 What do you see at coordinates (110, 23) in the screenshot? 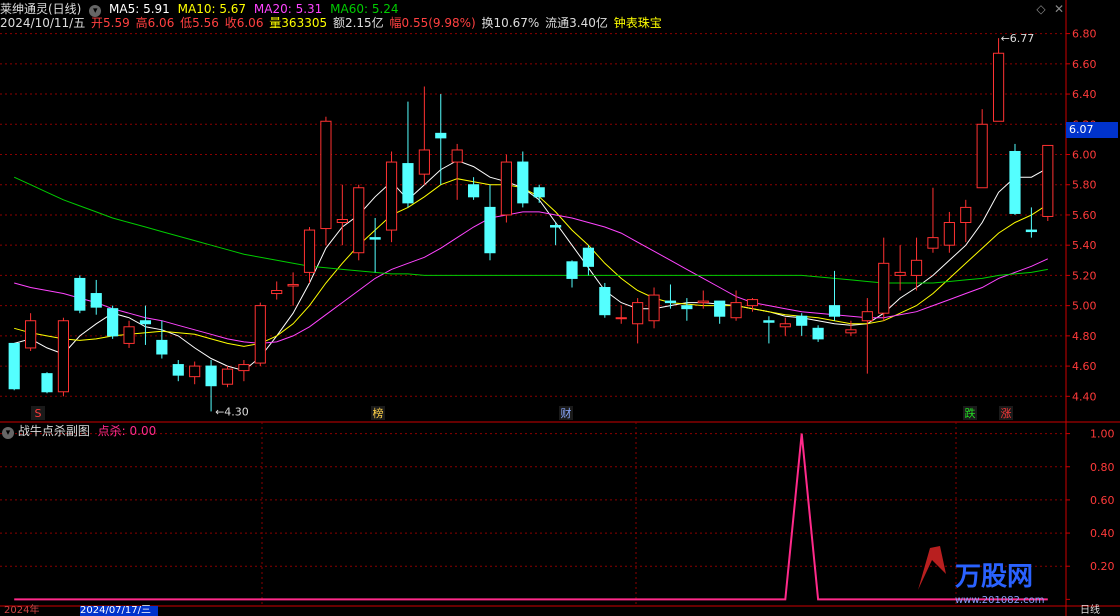
I see `quote-open: 开5.59` at bounding box center [110, 23].